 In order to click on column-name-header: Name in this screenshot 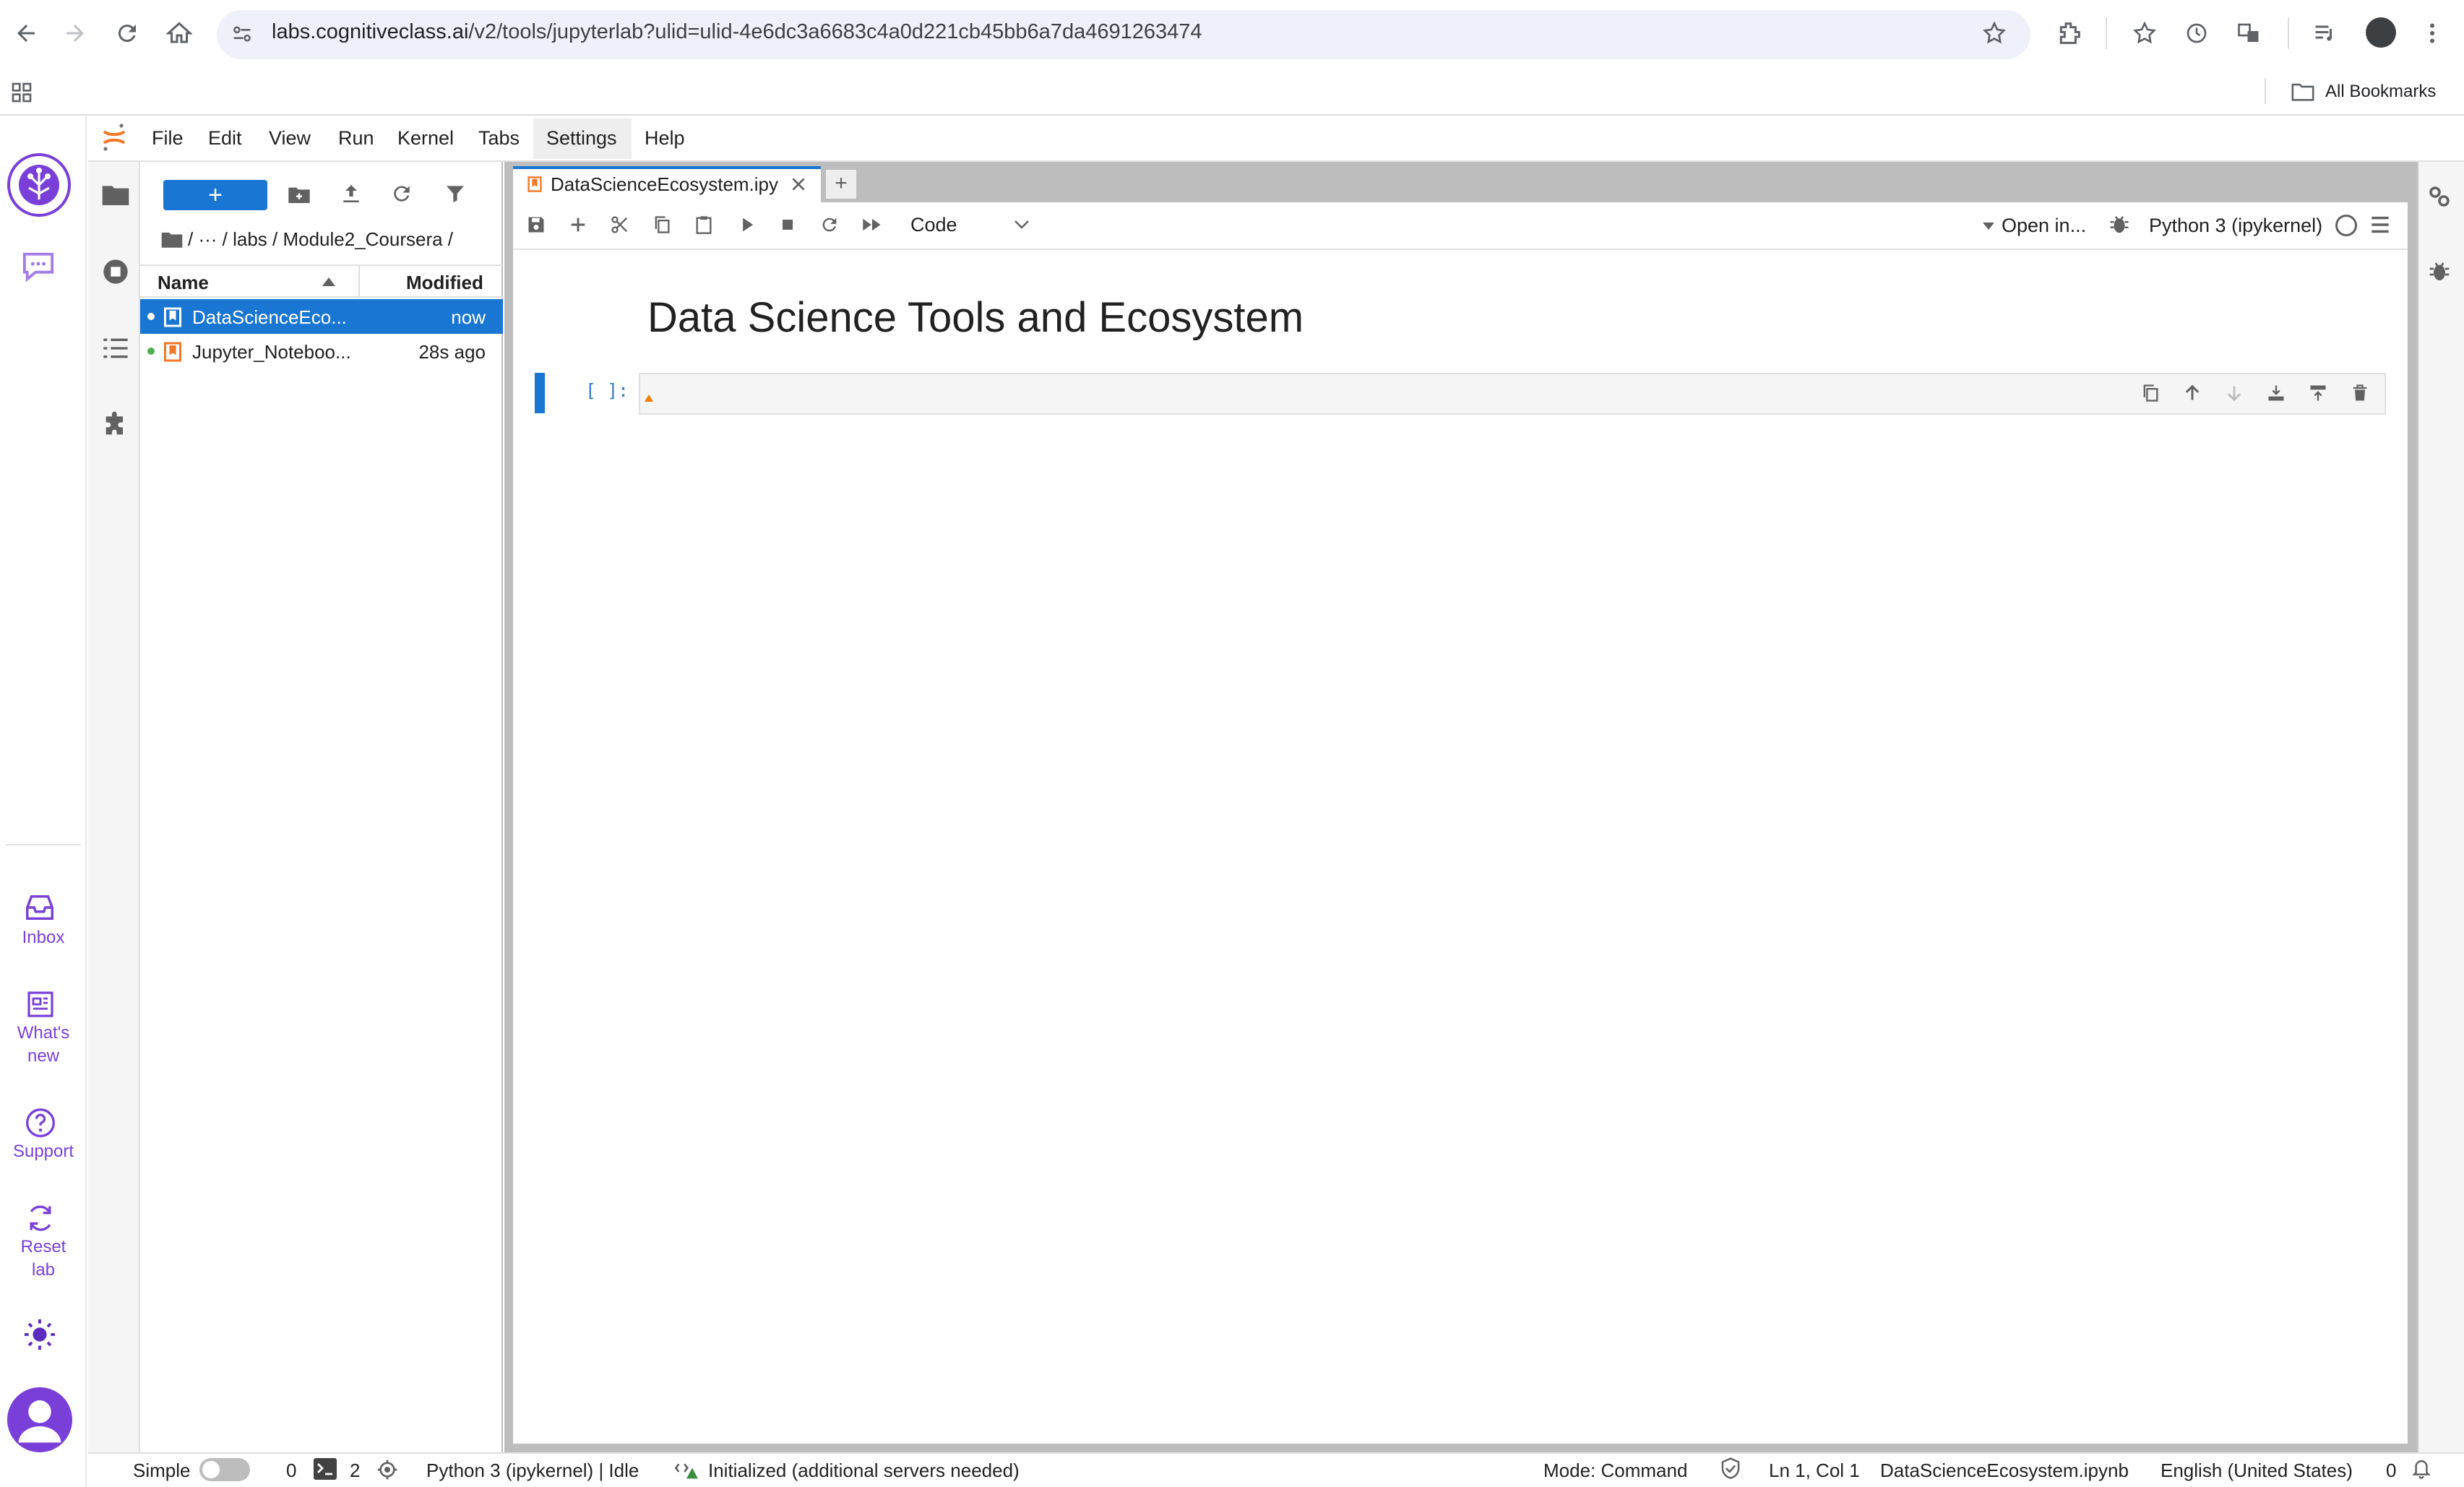, I will do `click(183, 283)`.